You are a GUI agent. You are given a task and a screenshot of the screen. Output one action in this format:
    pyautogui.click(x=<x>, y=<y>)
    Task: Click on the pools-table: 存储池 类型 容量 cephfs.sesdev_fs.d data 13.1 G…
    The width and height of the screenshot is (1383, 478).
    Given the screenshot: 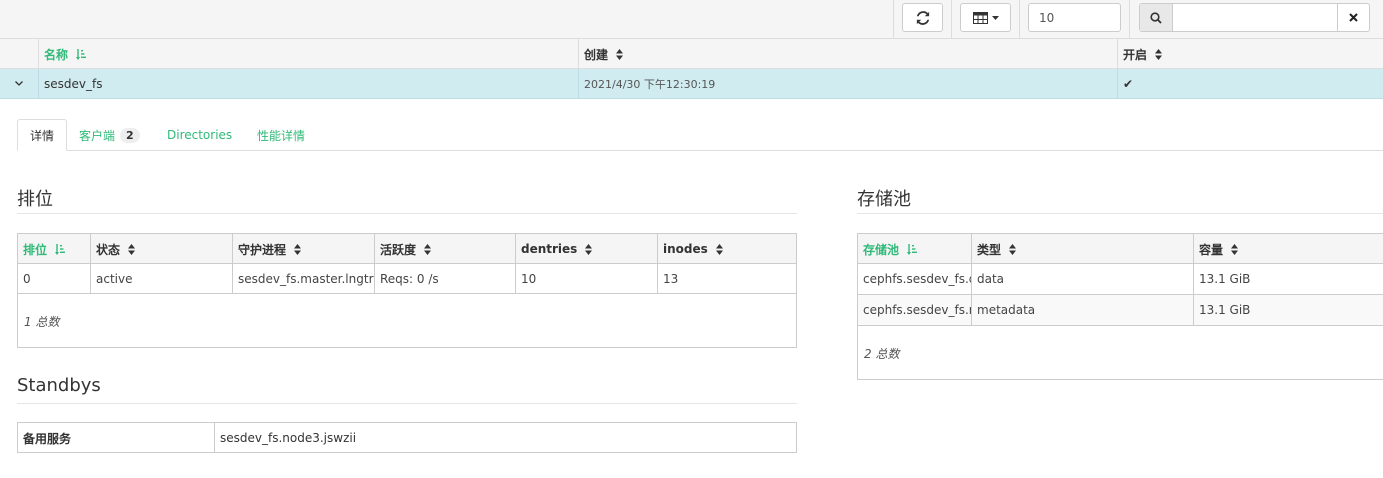 What is the action you would take?
    pyautogui.click(x=1120, y=306)
    